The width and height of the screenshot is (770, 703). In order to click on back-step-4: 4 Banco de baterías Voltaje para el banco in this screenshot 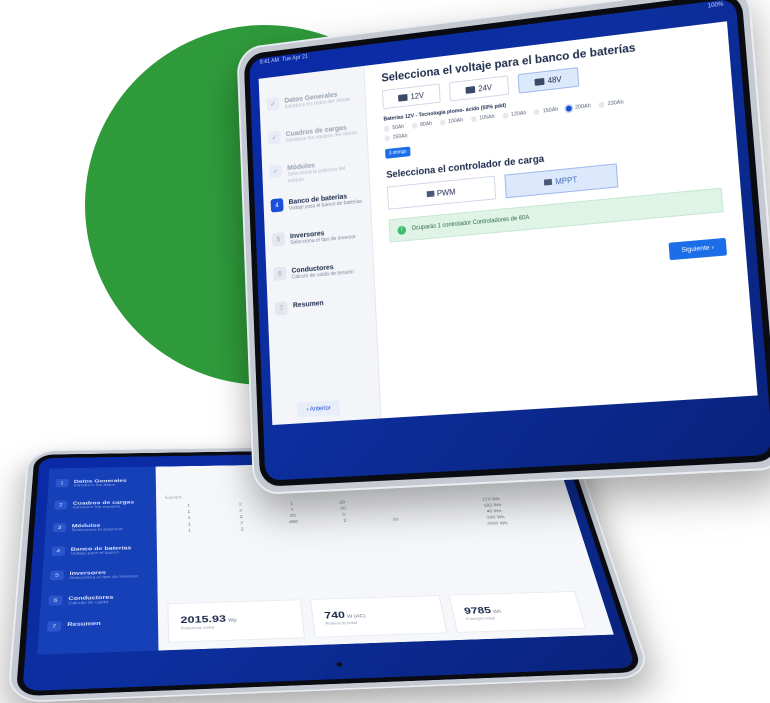, I will do `click(100, 553)`.